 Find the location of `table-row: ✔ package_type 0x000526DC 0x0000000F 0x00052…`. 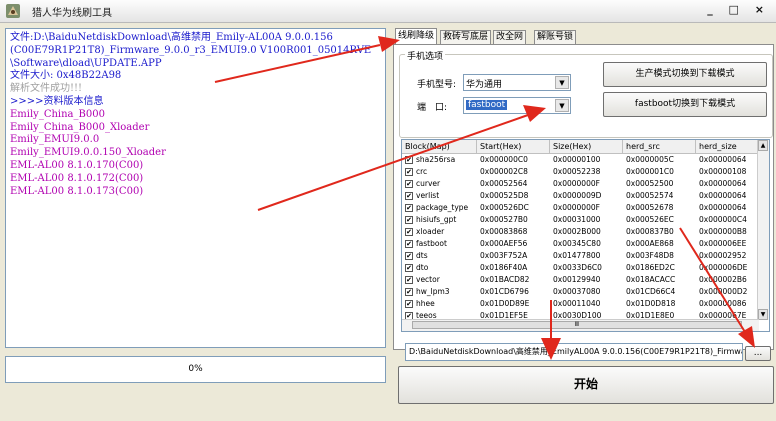

table-row: ✔ package_type 0x000526DC 0x0000000F 0x00052… is located at coordinates (580, 208).